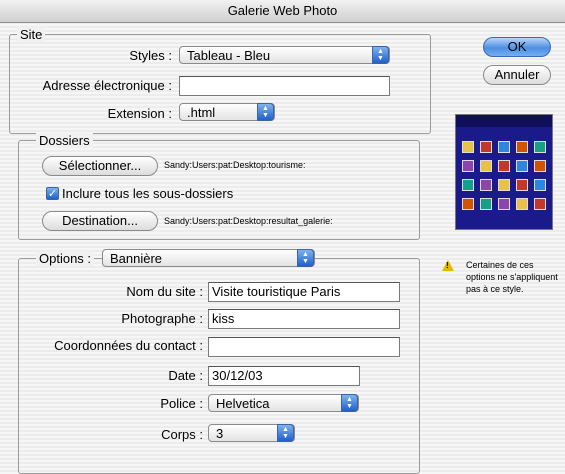 This screenshot has width=565, height=474. I want to click on styles-label: Styles :, so click(150, 55).